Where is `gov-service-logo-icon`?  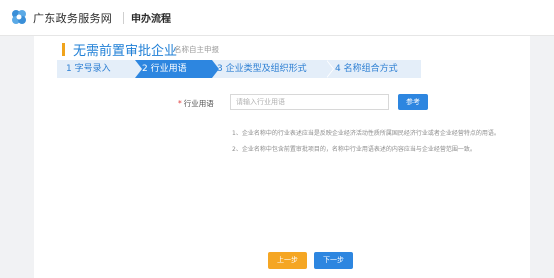 gov-service-logo-icon is located at coordinates (19, 17).